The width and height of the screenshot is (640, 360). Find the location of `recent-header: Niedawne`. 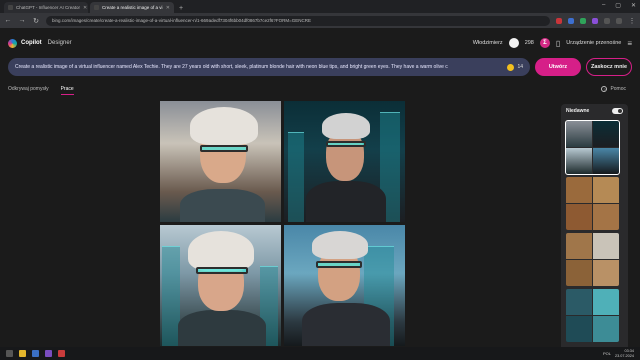

recent-header: Niedawne is located at coordinates (594, 111).